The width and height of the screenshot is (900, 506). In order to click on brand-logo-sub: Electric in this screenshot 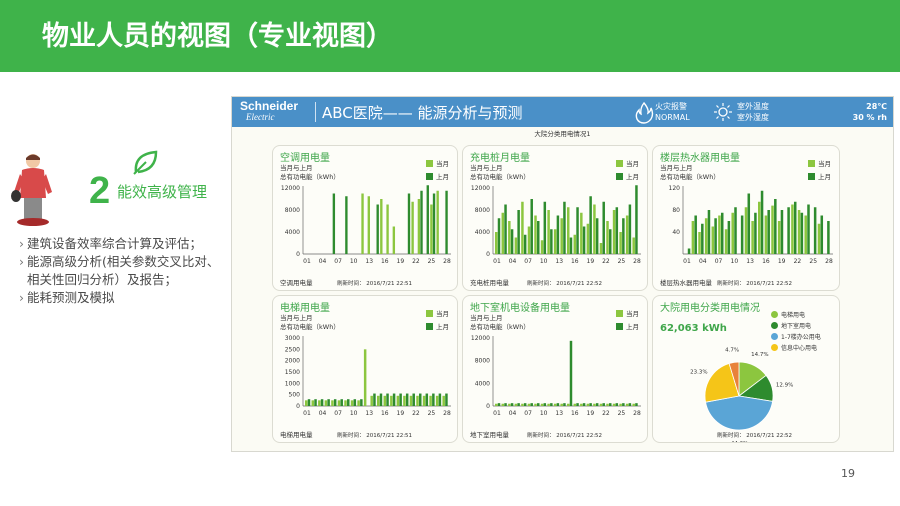, I will do `click(260, 117)`.